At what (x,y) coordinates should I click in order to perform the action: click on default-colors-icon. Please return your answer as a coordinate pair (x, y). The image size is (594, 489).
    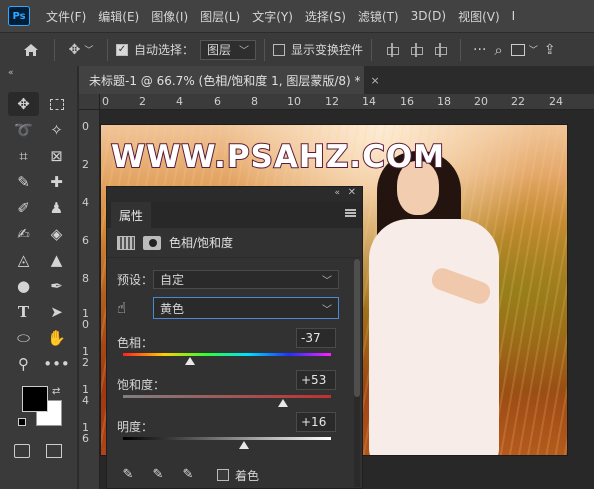
    Looking at the image, I should click on (22, 422).